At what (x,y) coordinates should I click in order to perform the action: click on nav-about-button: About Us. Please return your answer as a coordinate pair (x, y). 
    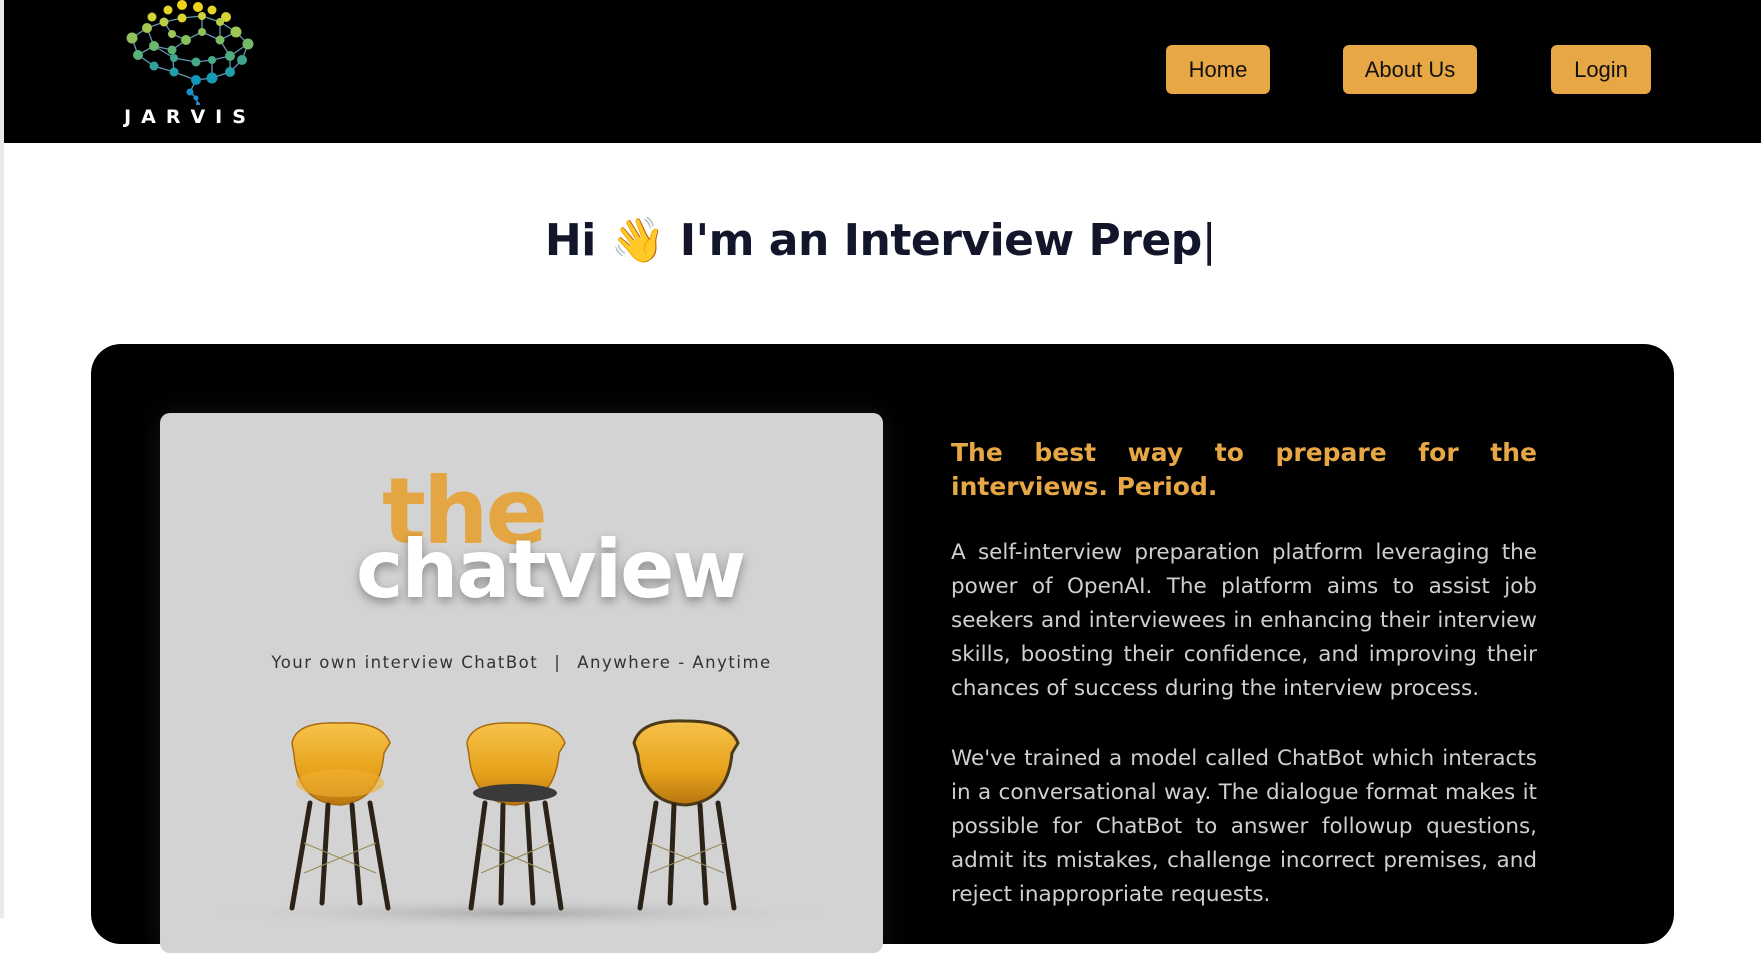
    Looking at the image, I should click on (1410, 69).